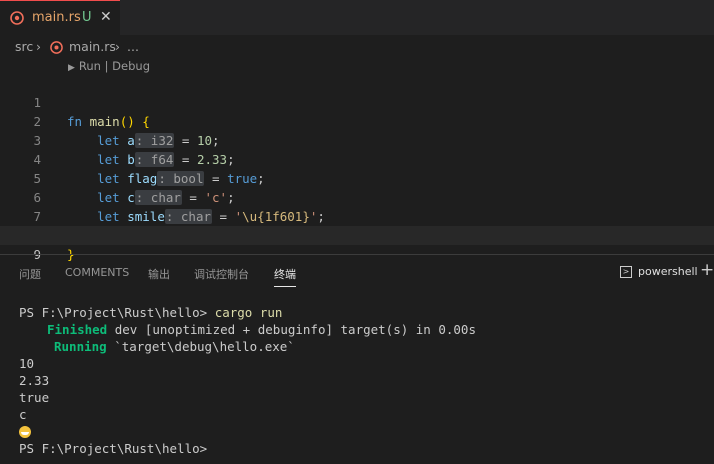 The width and height of the screenshot is (714, 464). Describe the element at coordinates (27, 363) in the screenshot. I see `terminal-line: 10` at that location.